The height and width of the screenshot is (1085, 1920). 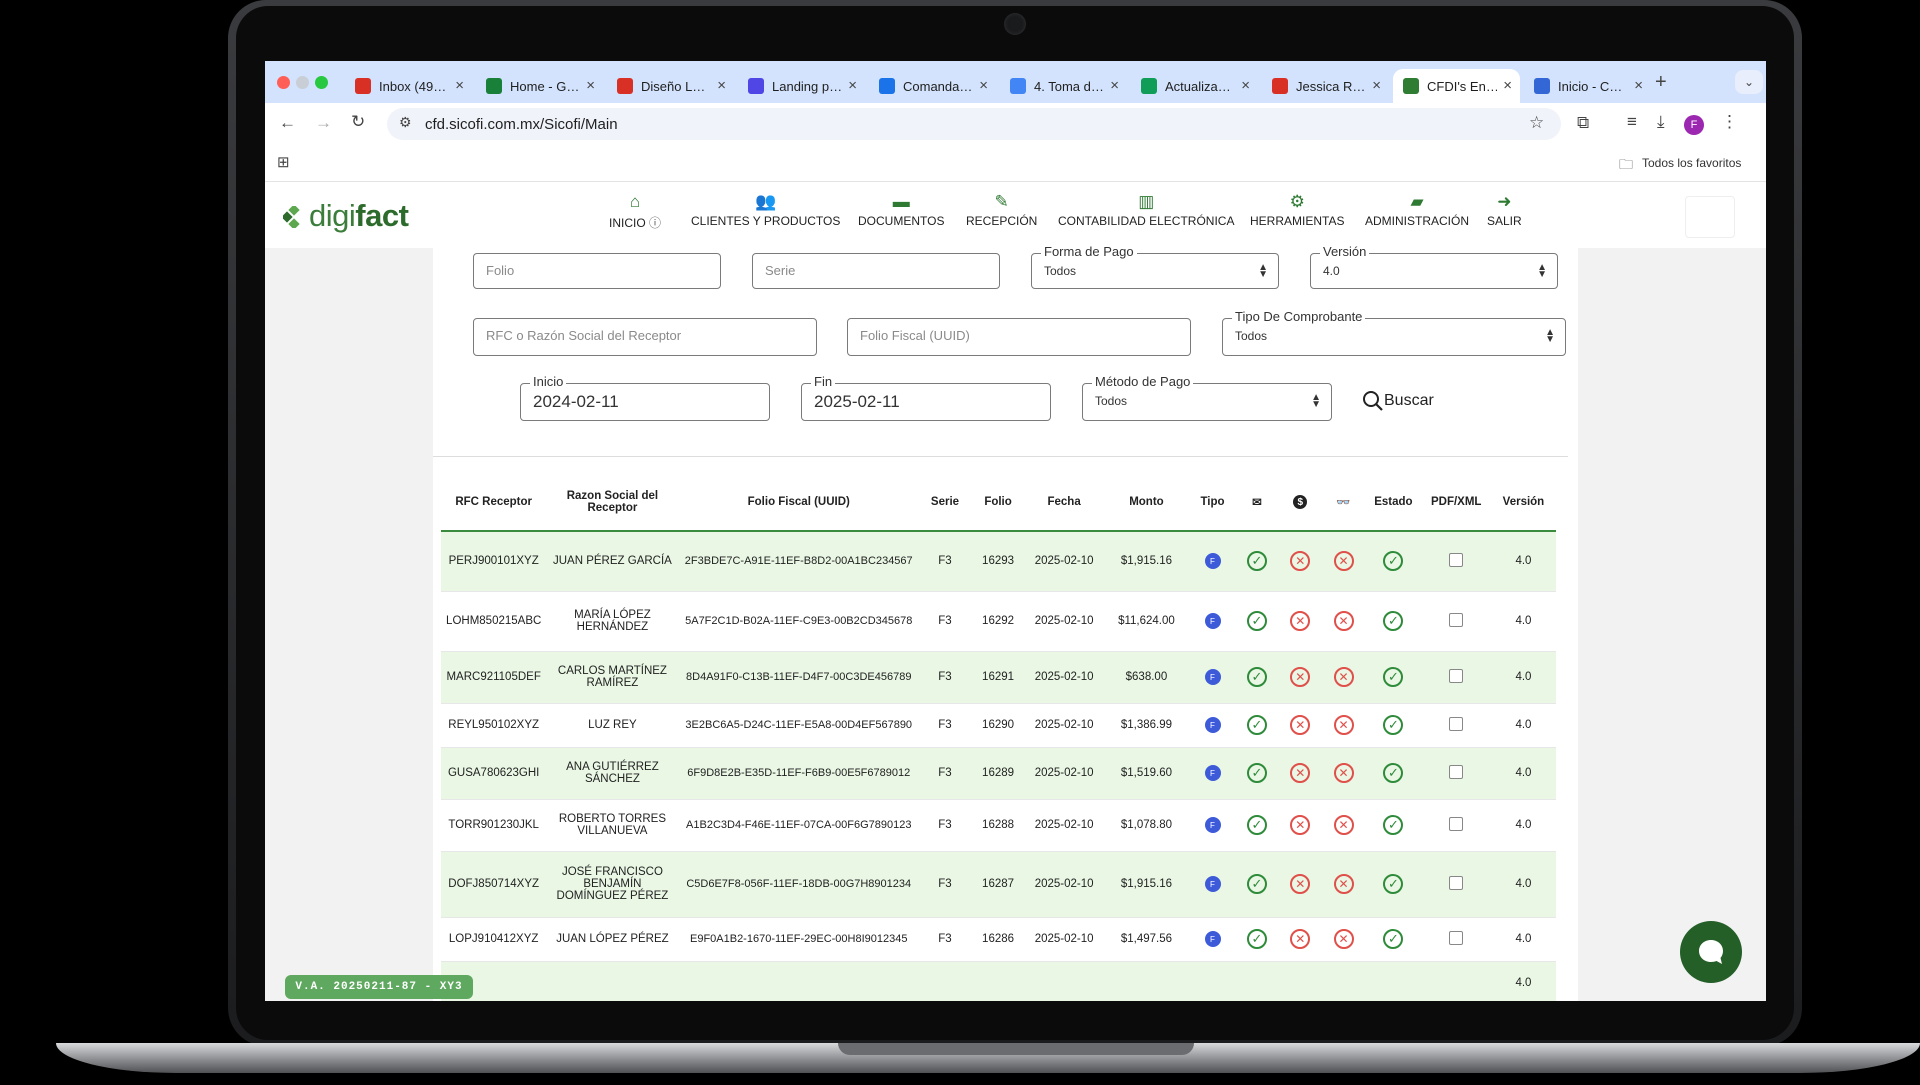 What do you see at coordinates (1504, 210) in the screenshot?
I see `nav-item-sign-out: ➜ SALIR` at bounding box center [1504, 210].